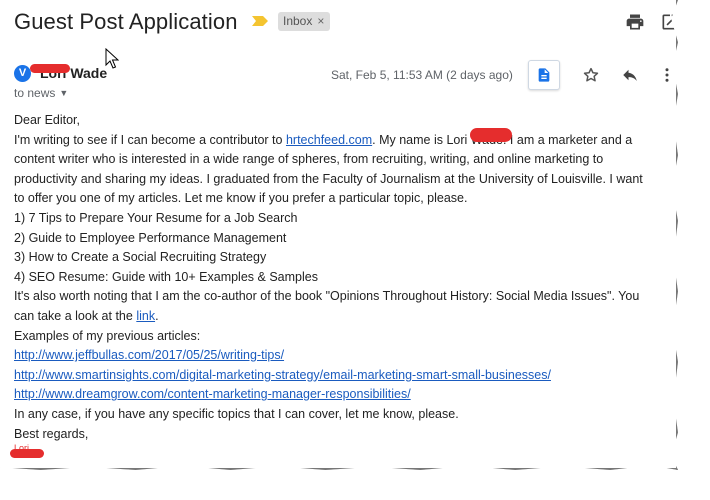 This screenshot has height=500, width=710. Describe the element at coordinates (630, 75) in the screenshot. I see `reply-icon` at that location.